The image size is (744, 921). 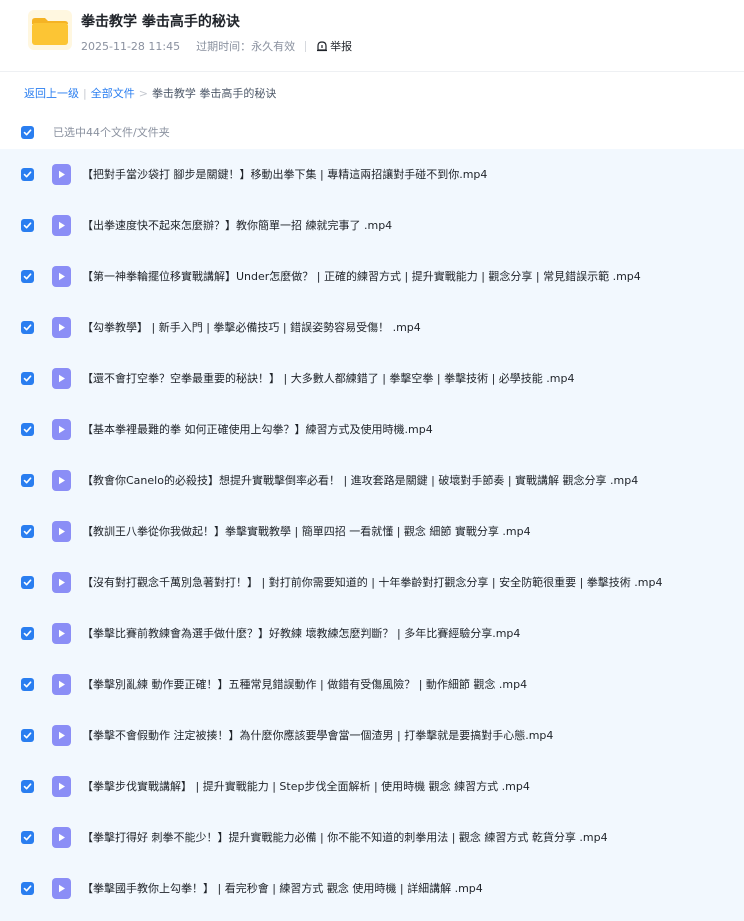 What do you see at coordinates (113, 93) in the screenshot?
I see `all-files-link: 全部文件` at bounding box center [113, 93].